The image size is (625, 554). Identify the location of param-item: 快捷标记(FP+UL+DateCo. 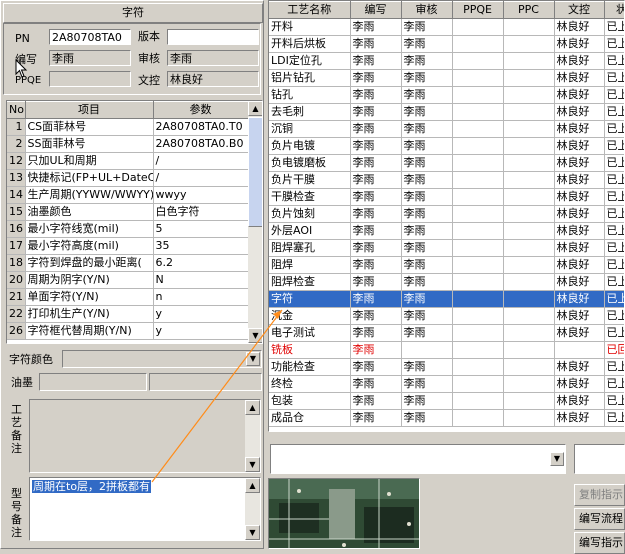
(89, 178).